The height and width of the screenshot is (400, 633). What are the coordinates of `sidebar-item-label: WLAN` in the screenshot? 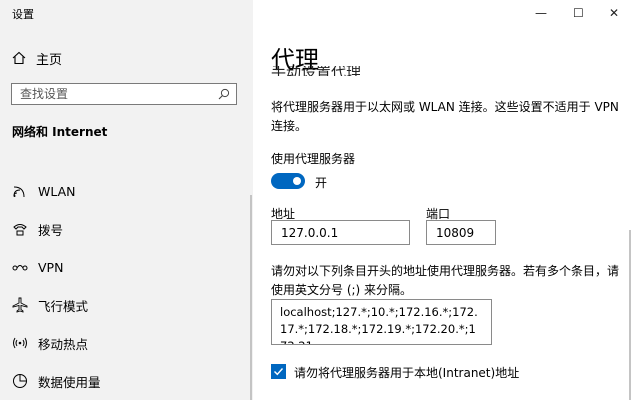 It's located at (57, 191).